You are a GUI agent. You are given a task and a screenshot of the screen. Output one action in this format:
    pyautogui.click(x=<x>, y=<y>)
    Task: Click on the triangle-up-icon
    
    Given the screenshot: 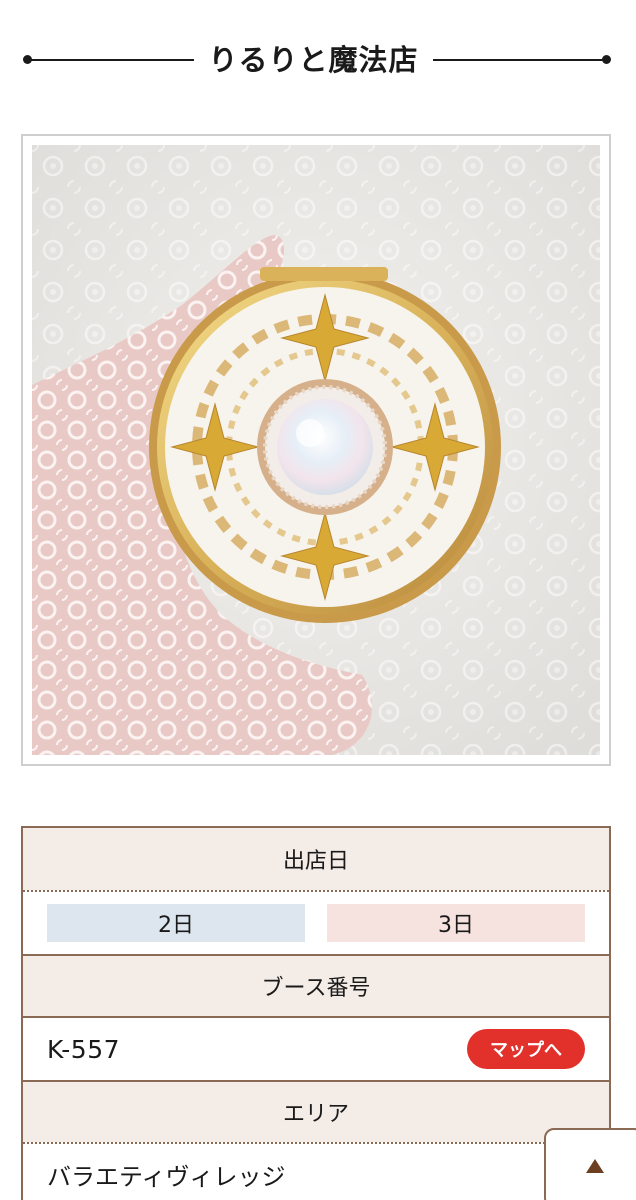 What is the action you would take?
    pyautogui.click(x=595, y=1166)
    